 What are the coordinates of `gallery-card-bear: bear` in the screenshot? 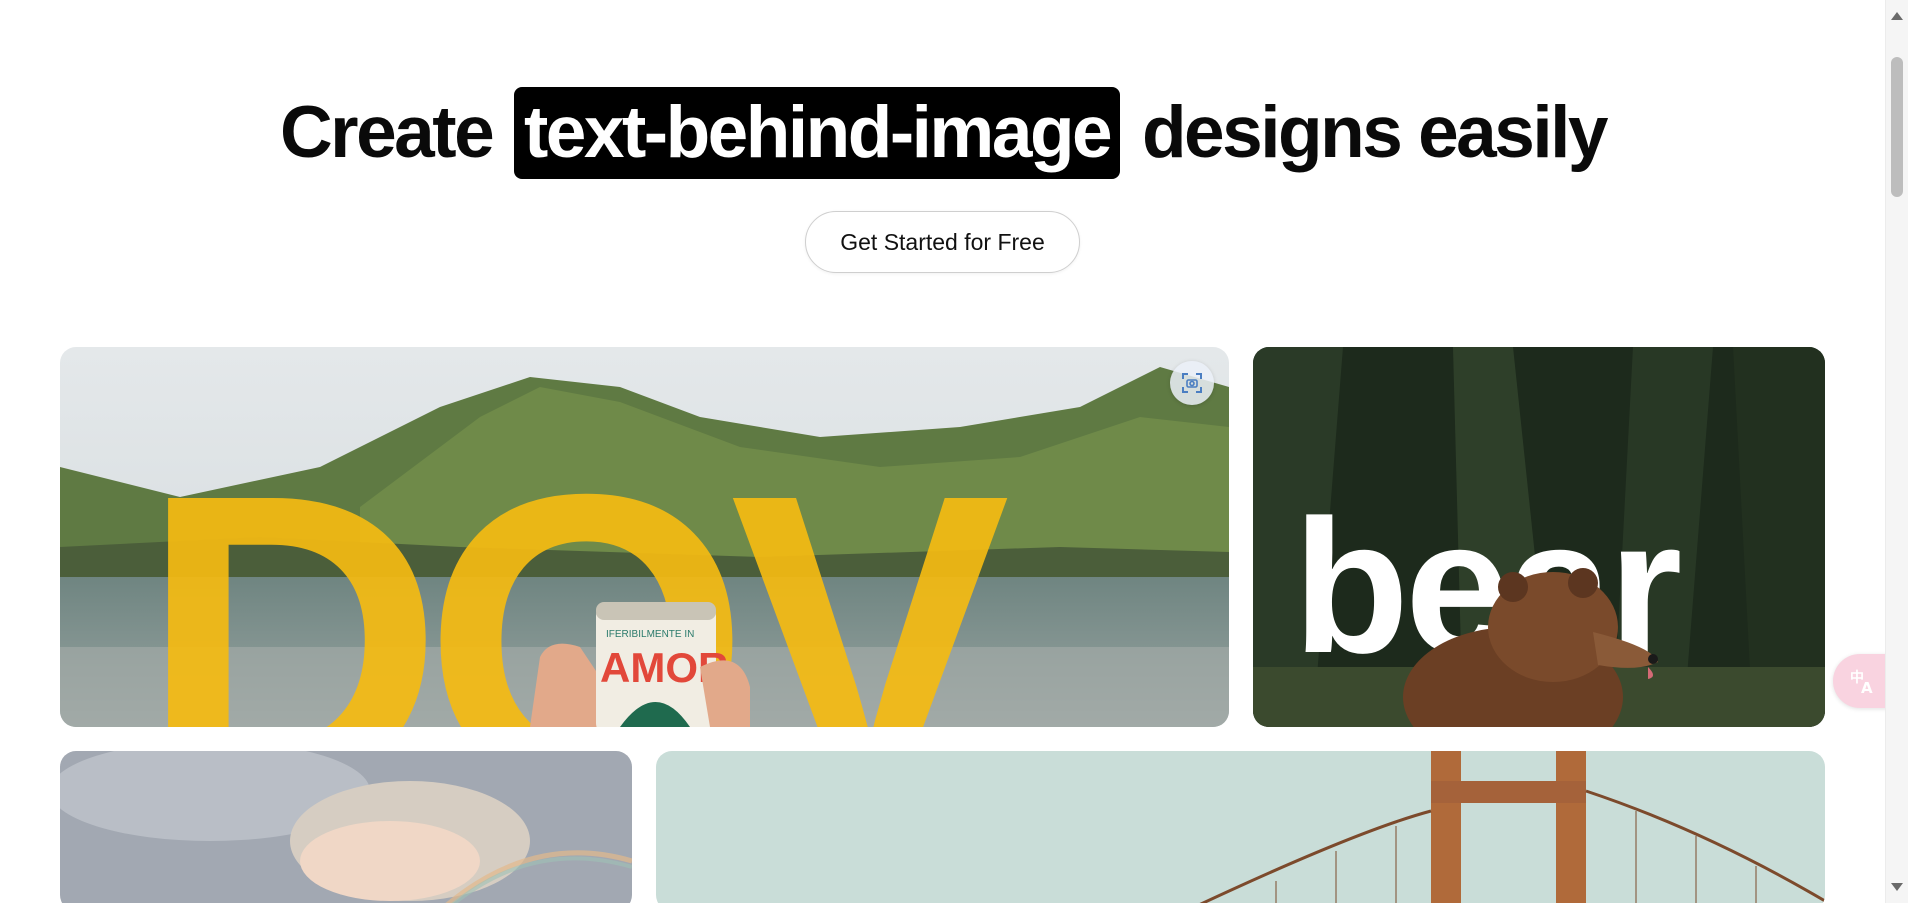 It's located at (1539, 537).